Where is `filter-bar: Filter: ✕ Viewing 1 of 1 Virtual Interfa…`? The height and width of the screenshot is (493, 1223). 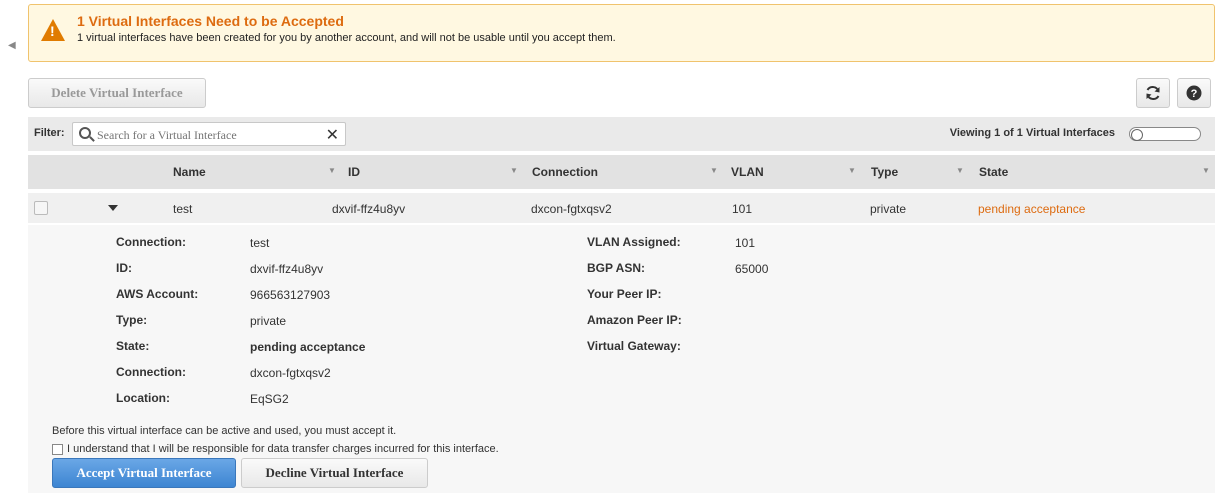 filter-bar: Filter: ✕ Viewing 1 of 1 Virtual Interfa… is located at coordinates (621, 134).